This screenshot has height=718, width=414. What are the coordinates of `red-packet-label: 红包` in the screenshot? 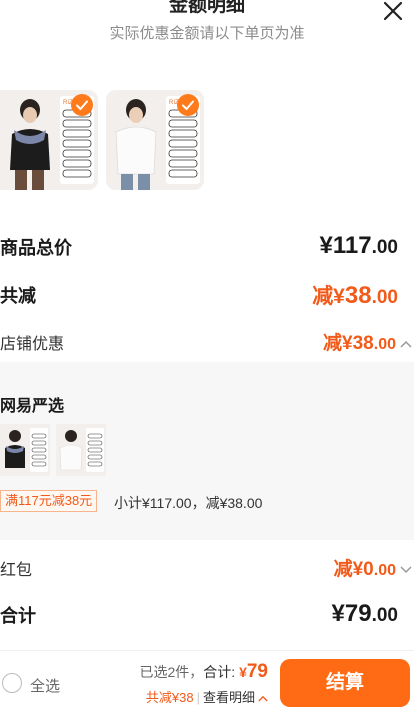 It's located at (16, 570).